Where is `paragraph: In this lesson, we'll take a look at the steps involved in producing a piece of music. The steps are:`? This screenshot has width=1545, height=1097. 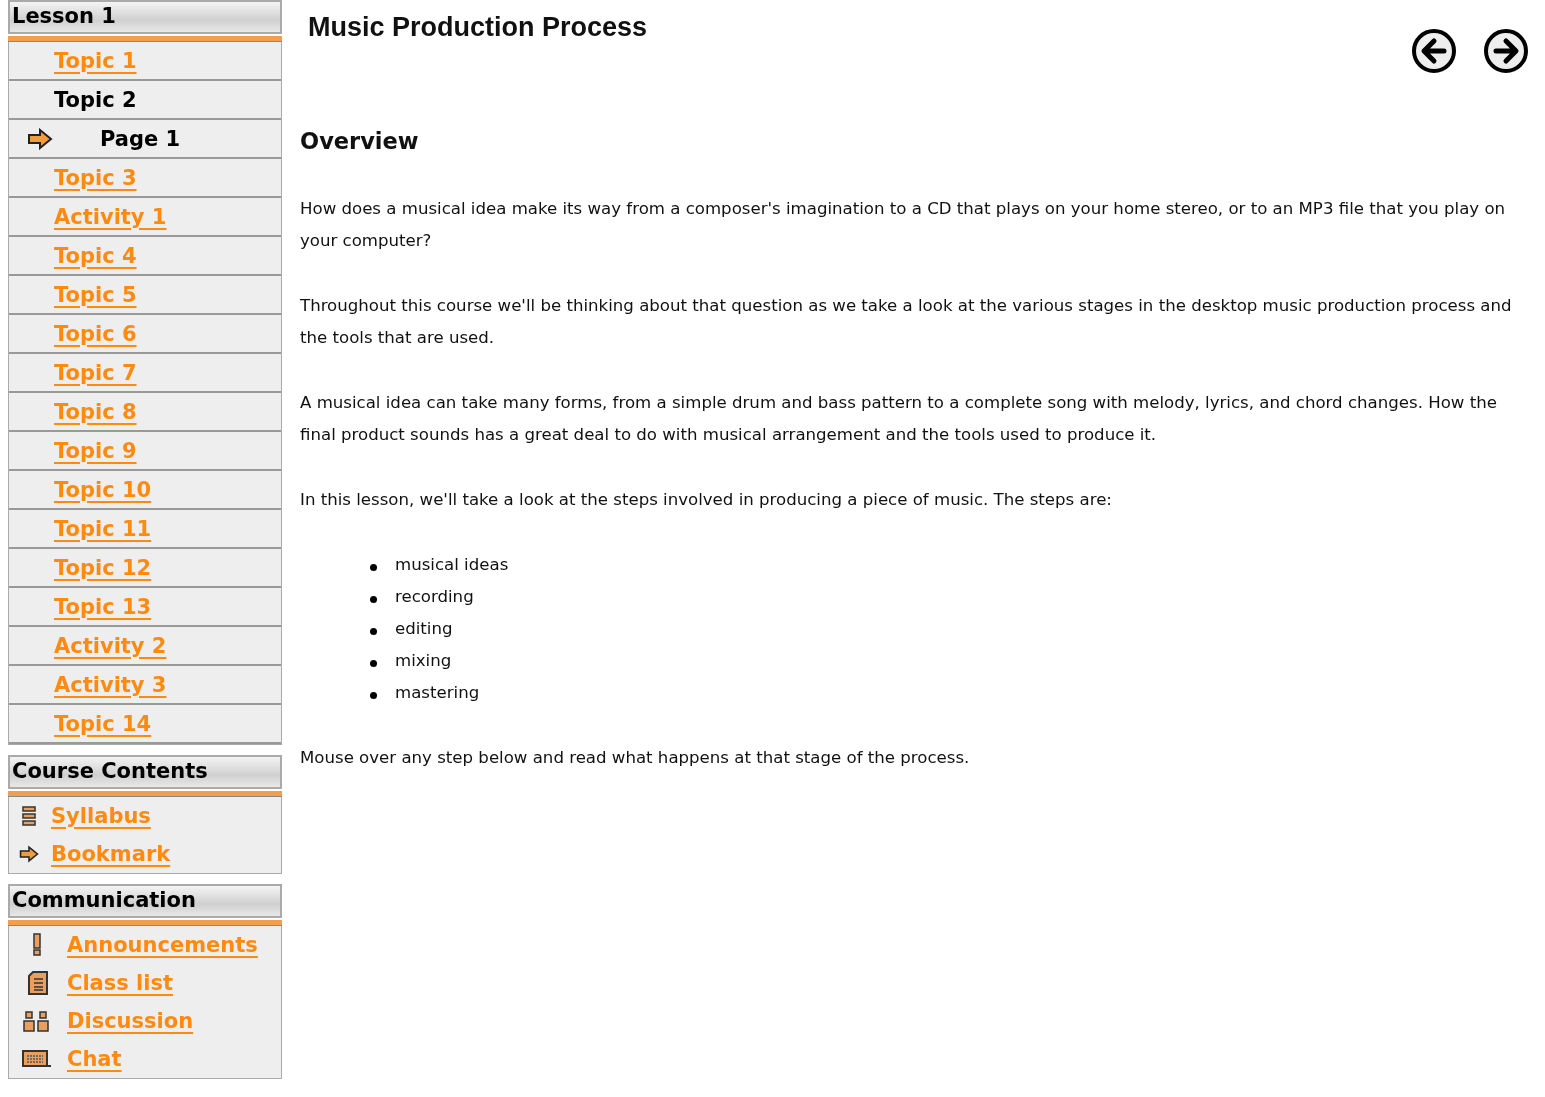
paragraph: In this lesson, we'll take a look at the steps involved in producing a piece of music. The steps are: is located at coordinates (706, 500).